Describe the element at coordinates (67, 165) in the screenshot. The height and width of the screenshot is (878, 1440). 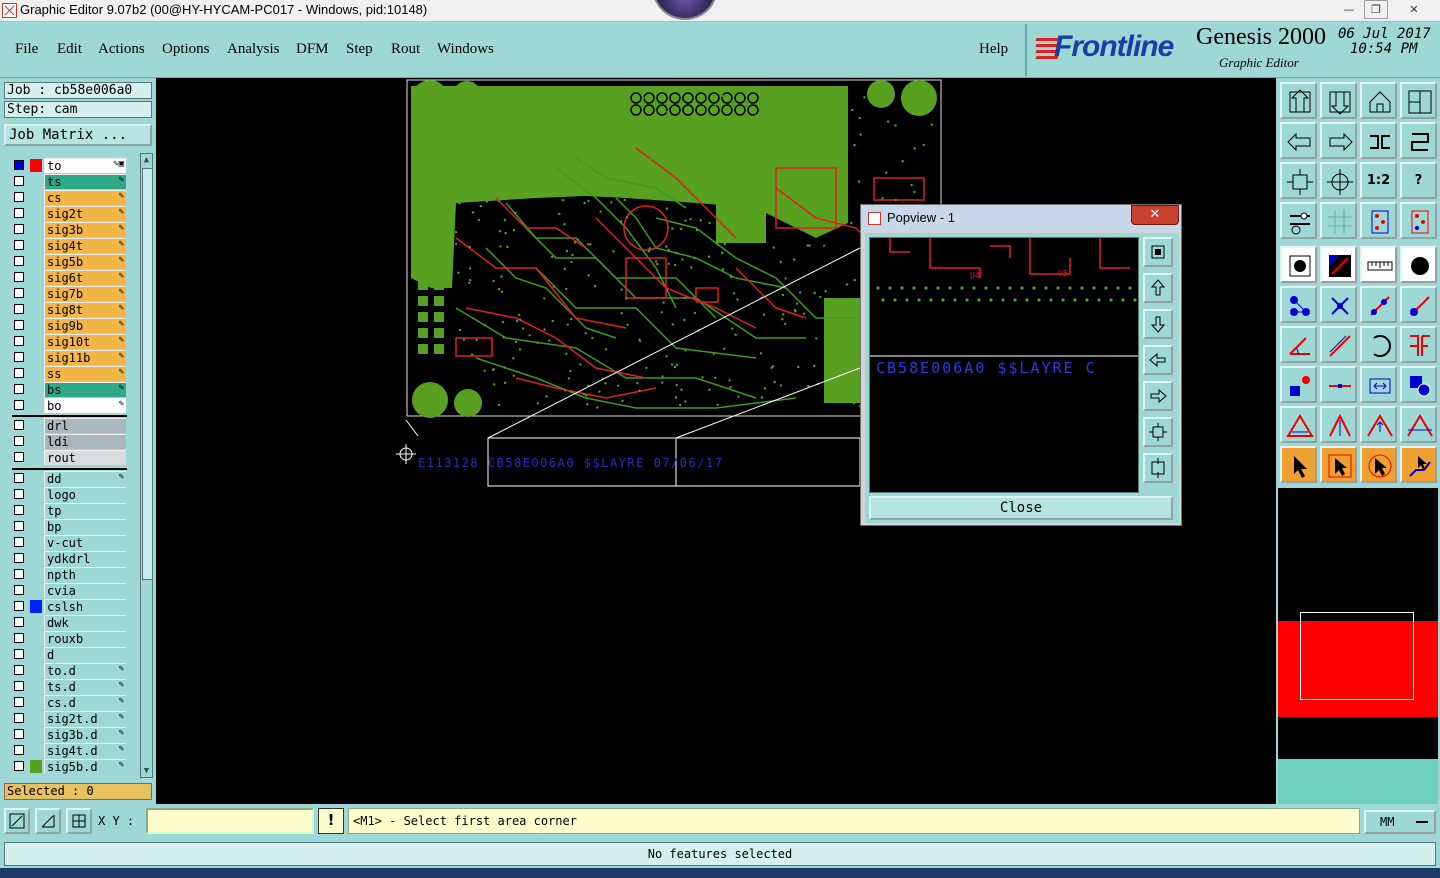
I see `layer-row-to: to ✎▣` at that location.